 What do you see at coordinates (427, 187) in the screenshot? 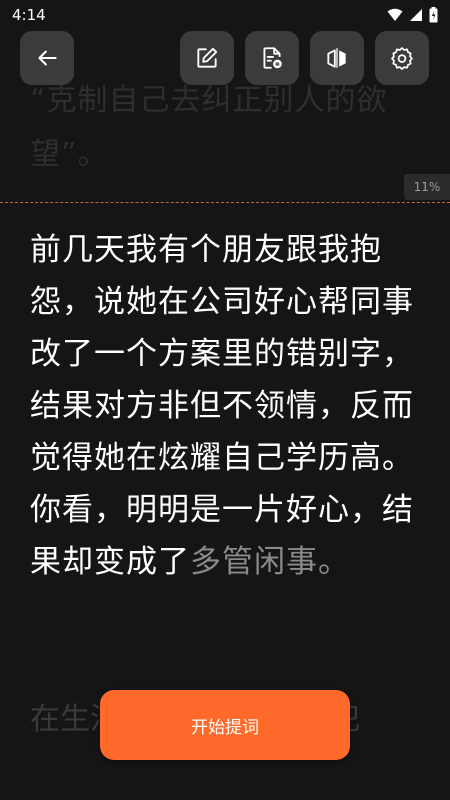
I see `progress-indicator: 11%` at bounding box center [427, 187].